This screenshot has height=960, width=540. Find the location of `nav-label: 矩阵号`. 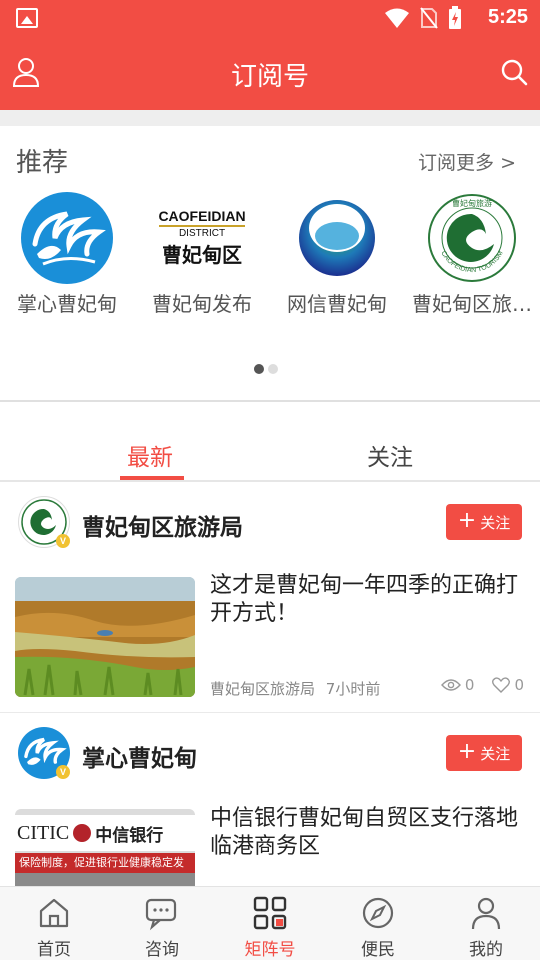

nav-label: 矩阵号 is located at coordinates (270, 950).